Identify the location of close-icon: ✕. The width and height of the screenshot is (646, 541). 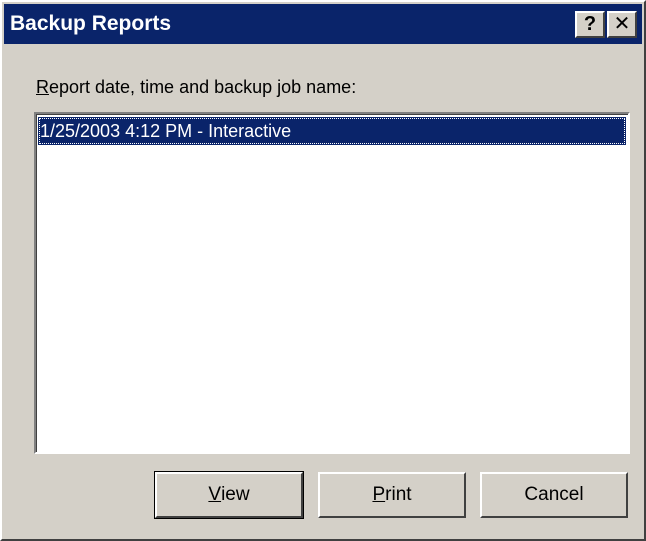
(622, 24).